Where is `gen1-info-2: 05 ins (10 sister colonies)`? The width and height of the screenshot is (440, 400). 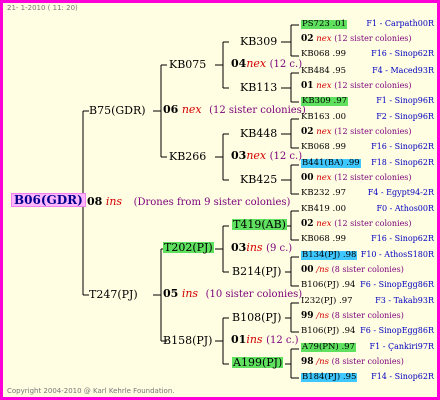 gen1-info-2: 05 ins (10 sister colonies) is located at coordinates (232, 294).